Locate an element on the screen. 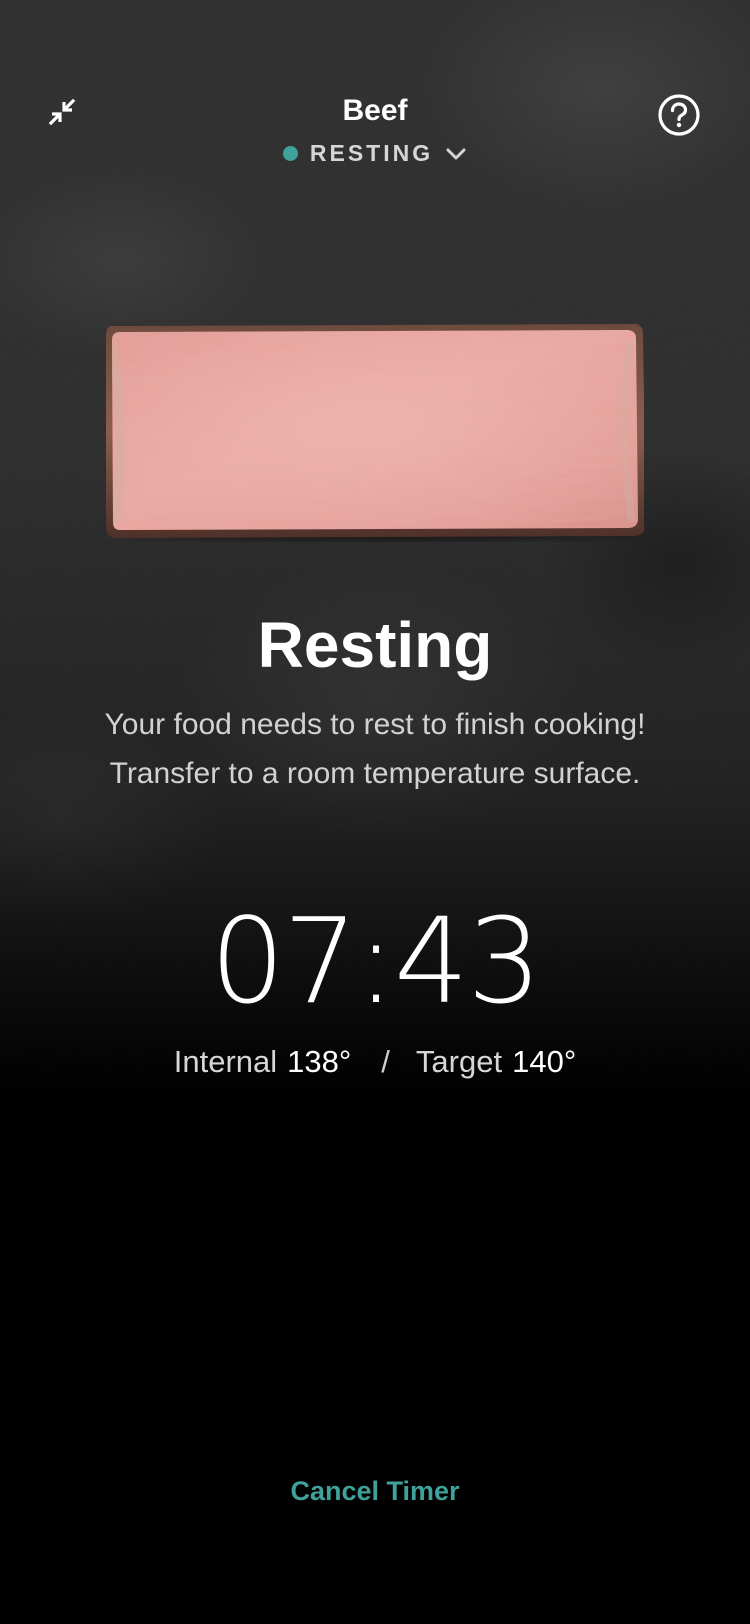  status-dropdown: RESTING is located at coordinates (375, 153).